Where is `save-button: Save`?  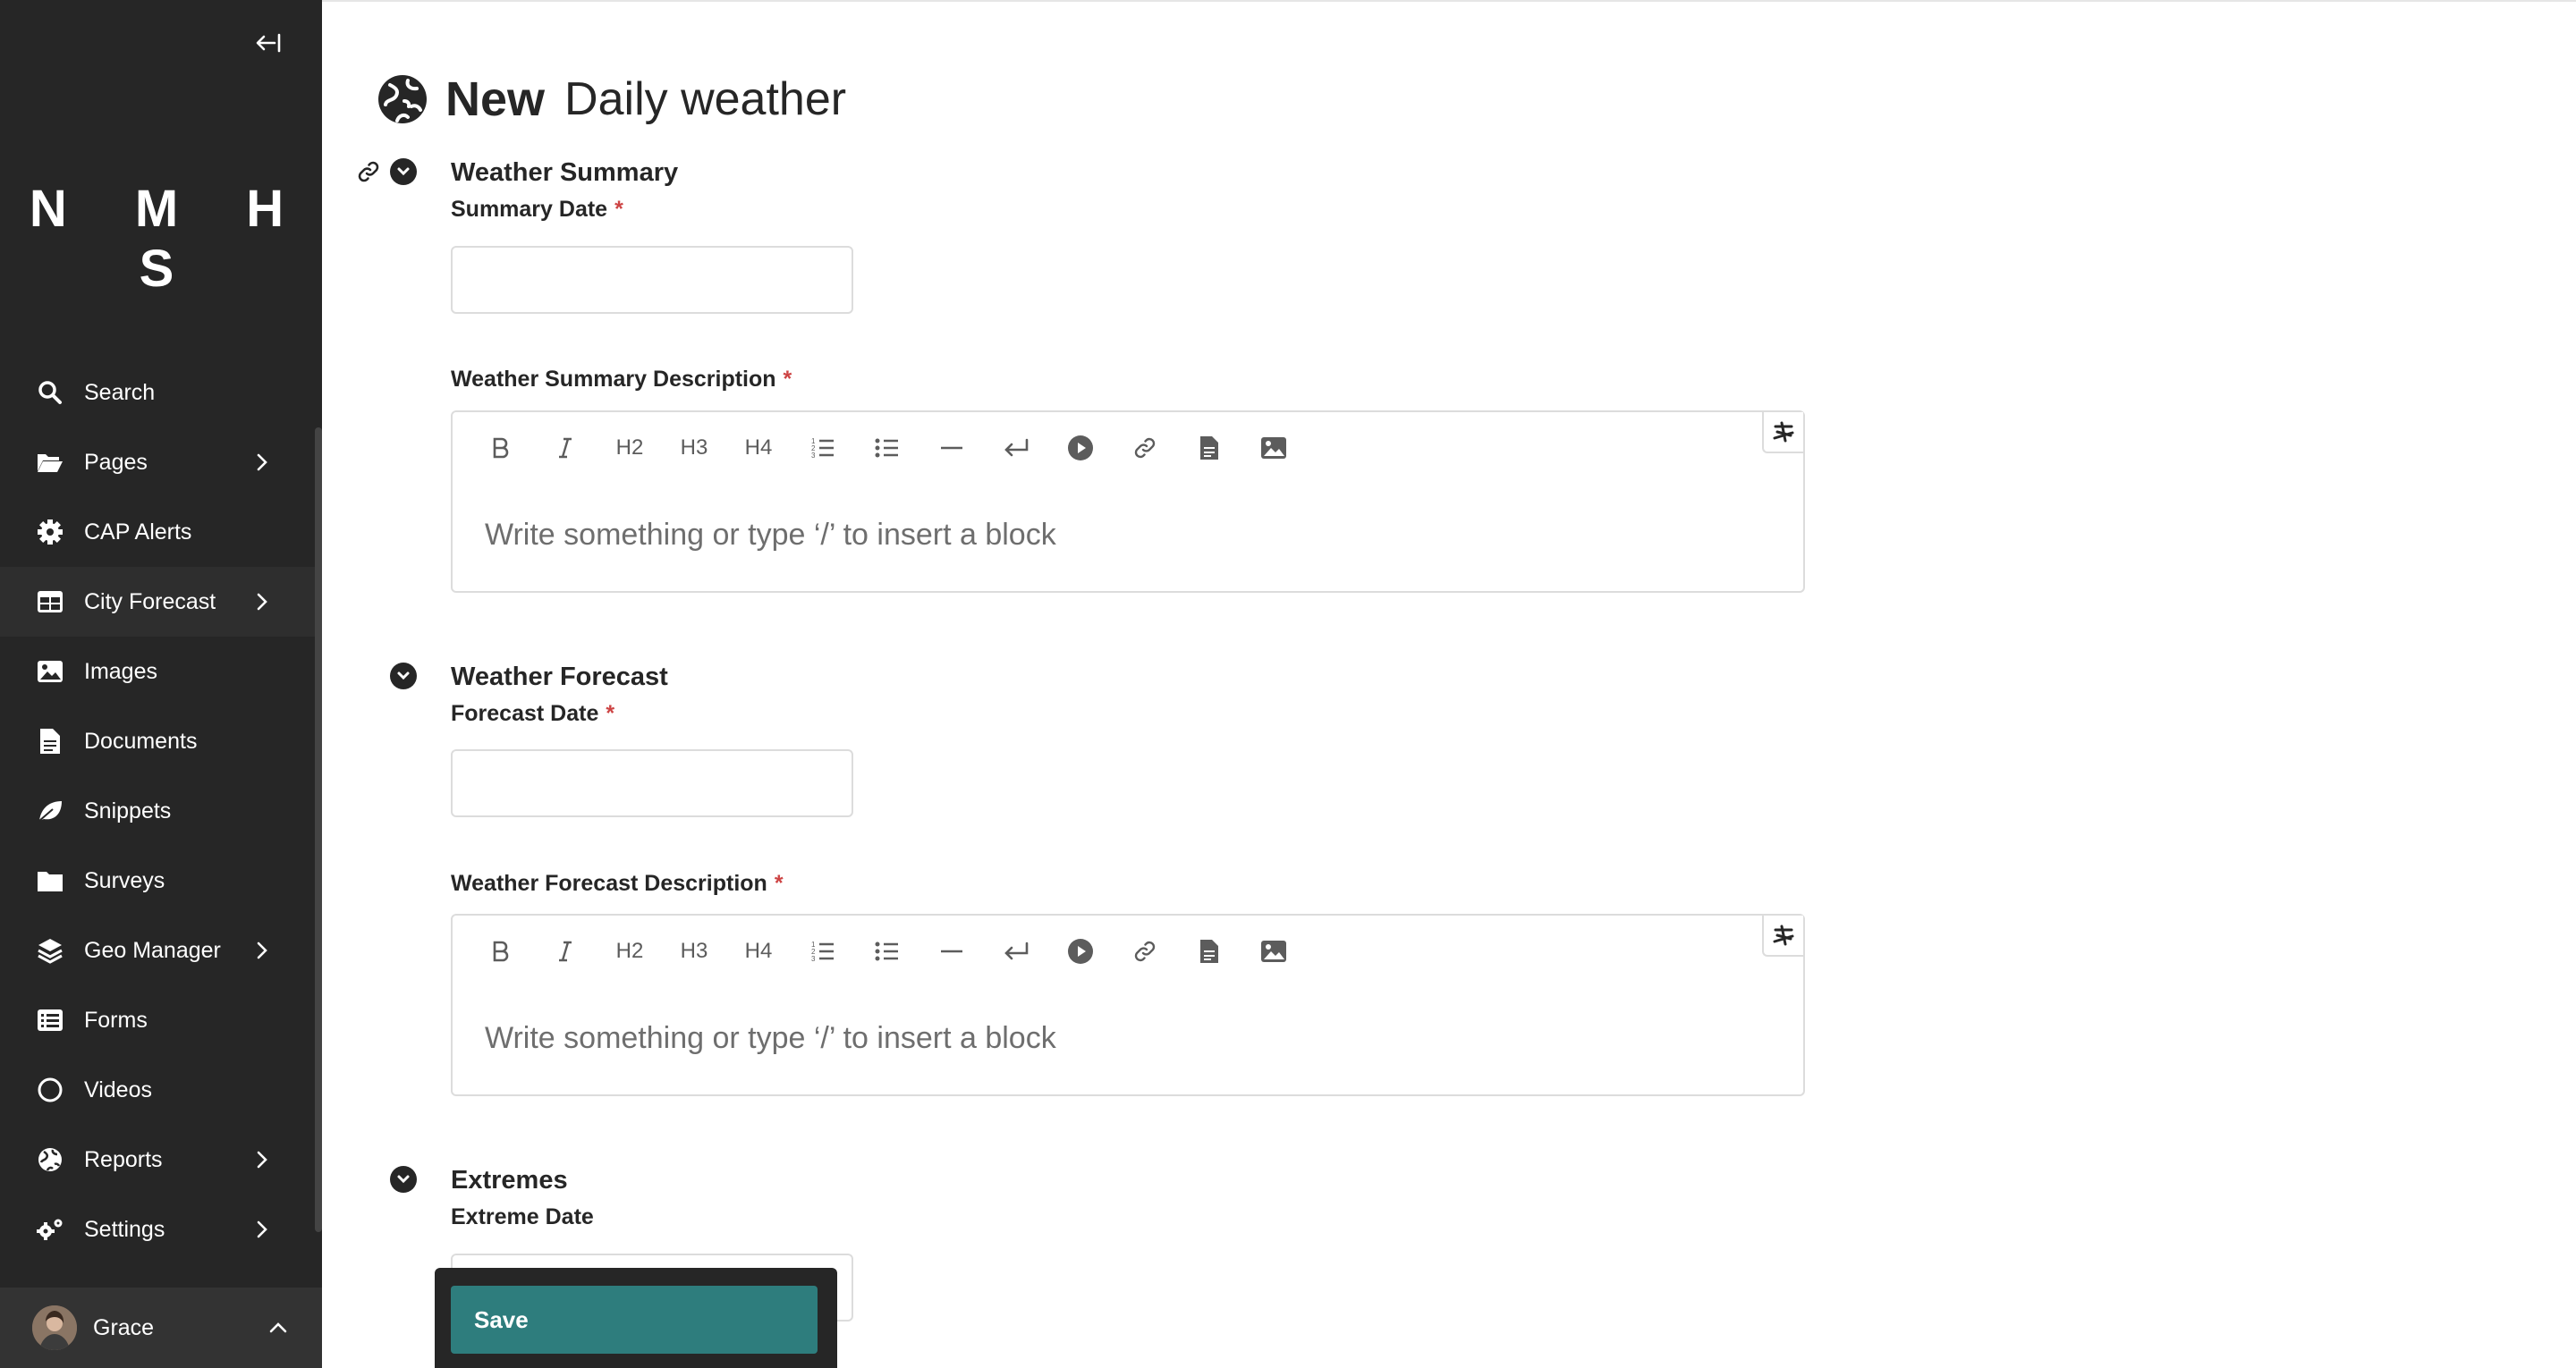 save-button: Save is located at coordinates (634, 1320).